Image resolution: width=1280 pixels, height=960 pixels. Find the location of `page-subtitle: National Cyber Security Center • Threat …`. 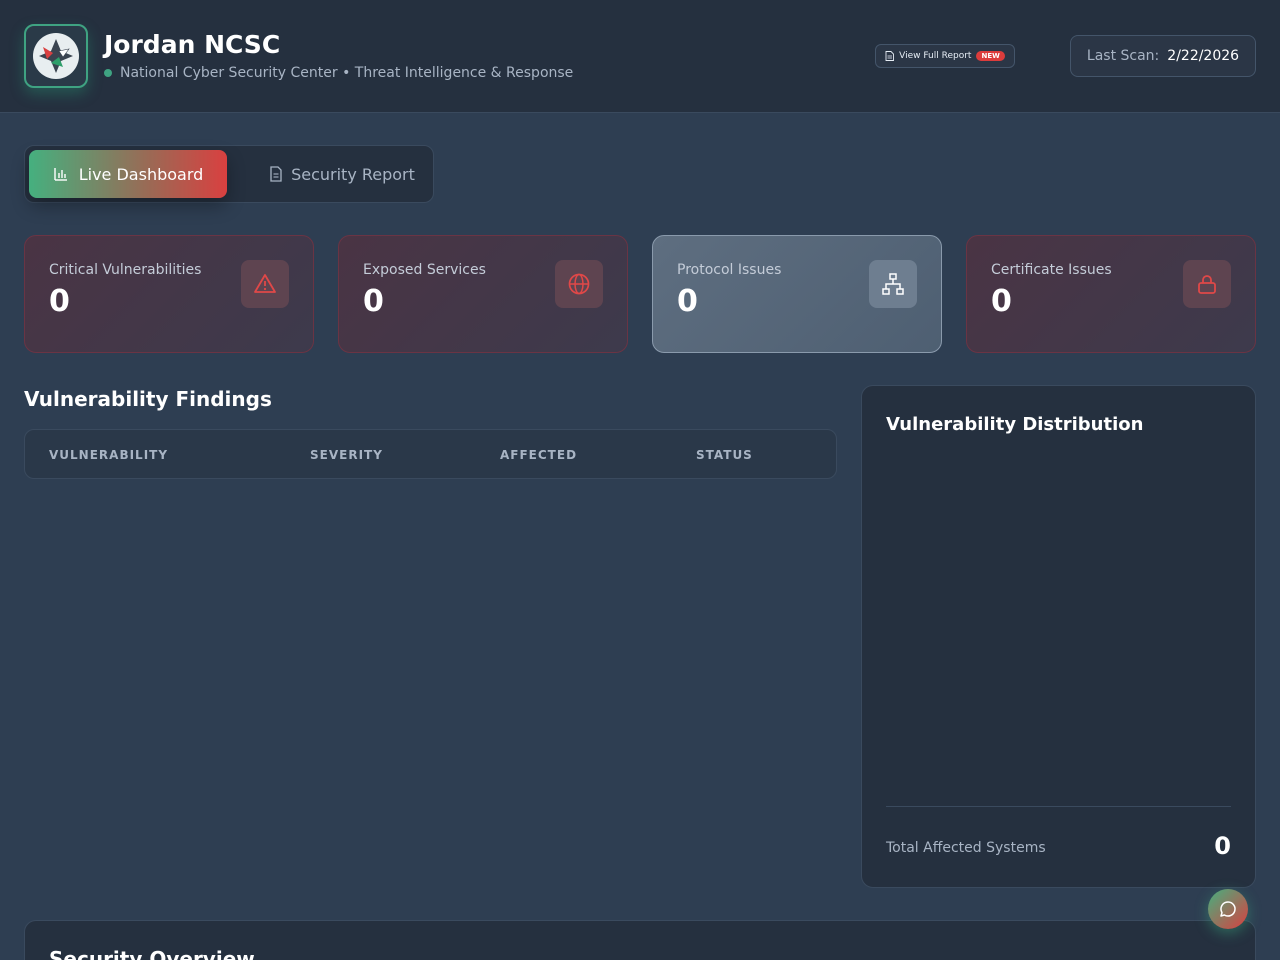

page-subtitle: National Cyber Security Center • Threat … is located at coordinates (338, 73).